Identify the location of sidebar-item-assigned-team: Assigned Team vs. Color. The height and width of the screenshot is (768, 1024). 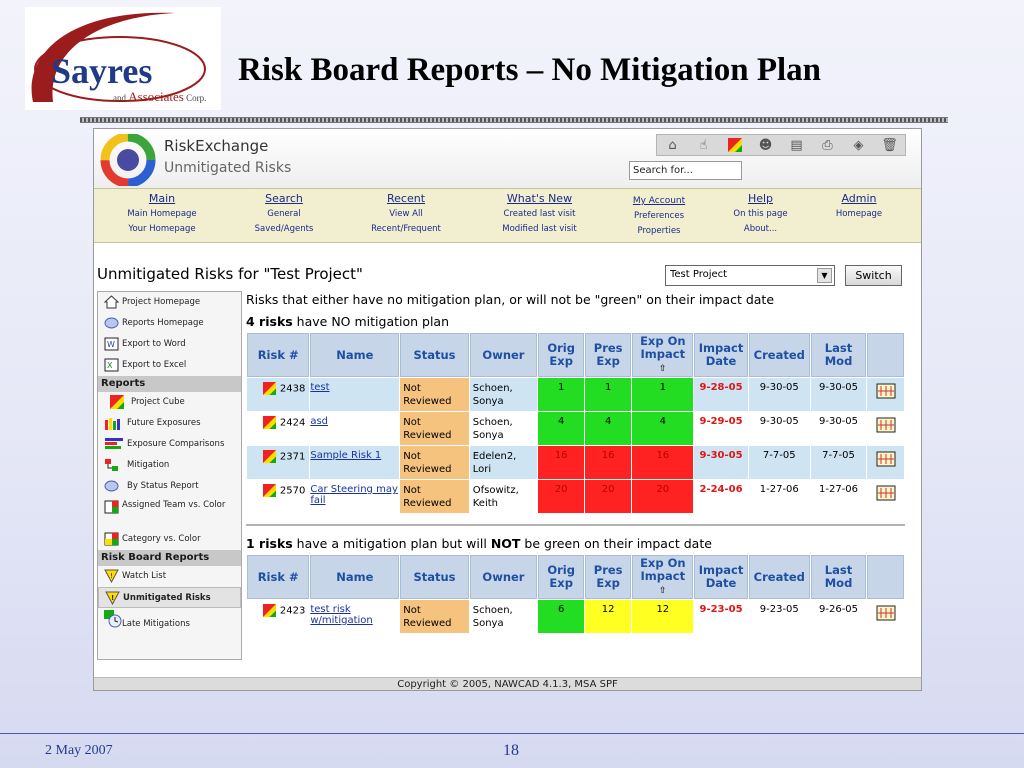
(169, 513).